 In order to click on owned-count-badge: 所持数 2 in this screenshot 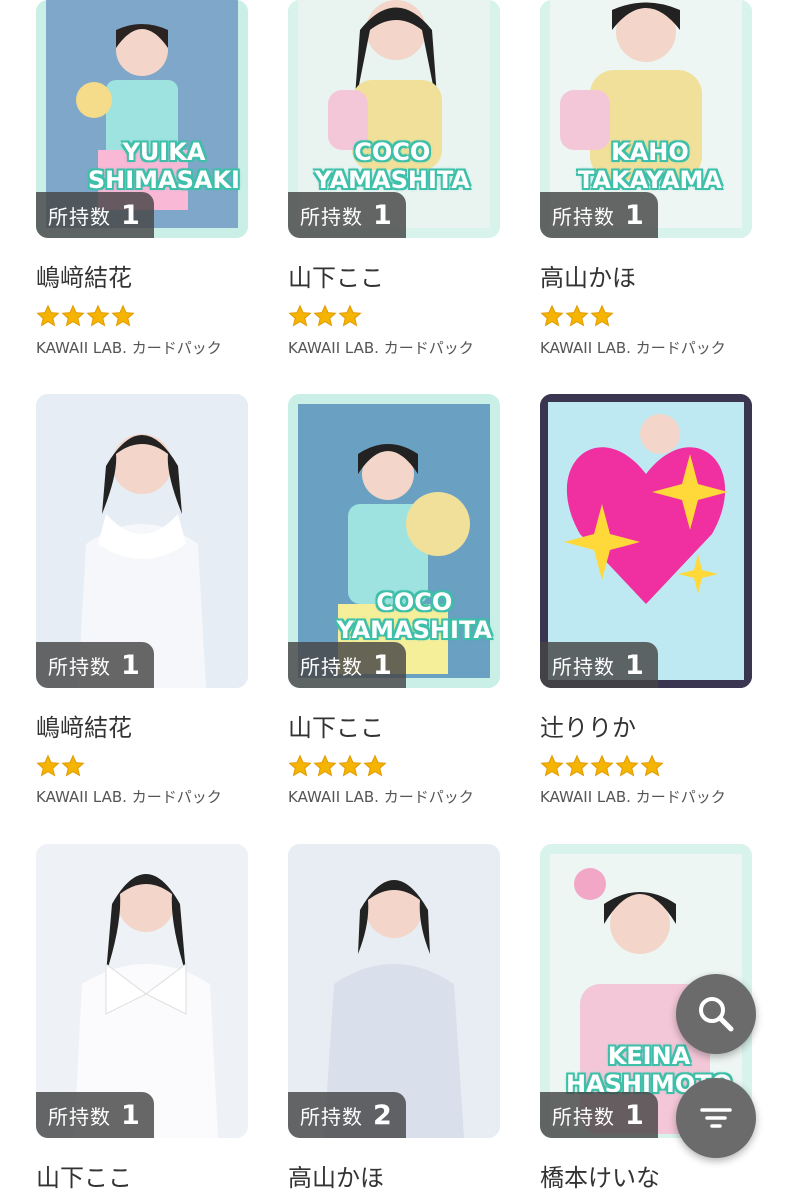, I will do `click(347, 1115)`.